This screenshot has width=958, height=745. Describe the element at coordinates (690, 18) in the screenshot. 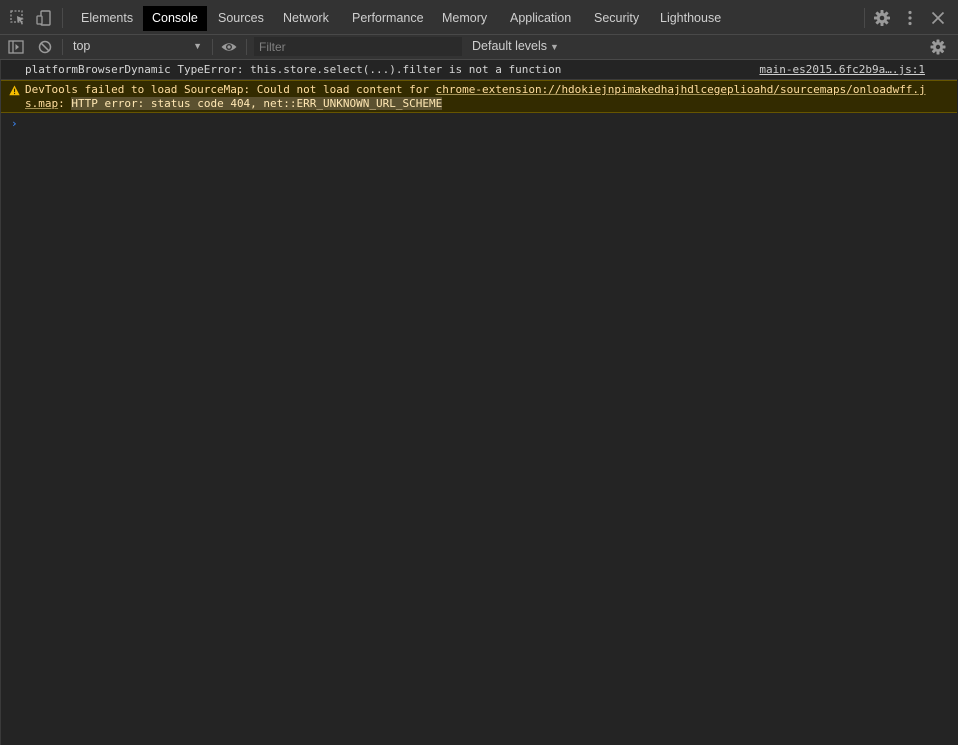

I see `tab-lighthouse: Lighthouse` at that location.